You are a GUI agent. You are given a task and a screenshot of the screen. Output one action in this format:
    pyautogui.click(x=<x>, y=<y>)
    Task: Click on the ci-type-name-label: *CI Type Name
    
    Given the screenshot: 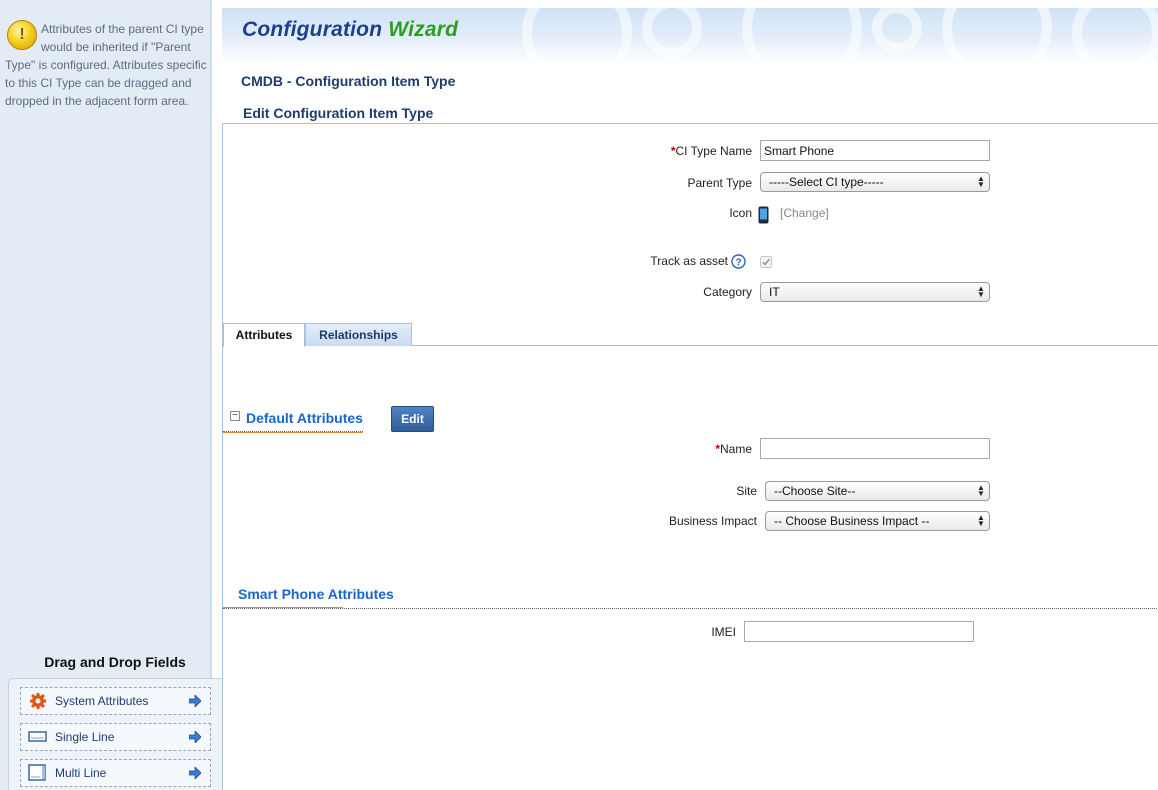 What is the action you would take?
    pyautogui.click(x=677, y=151)
    